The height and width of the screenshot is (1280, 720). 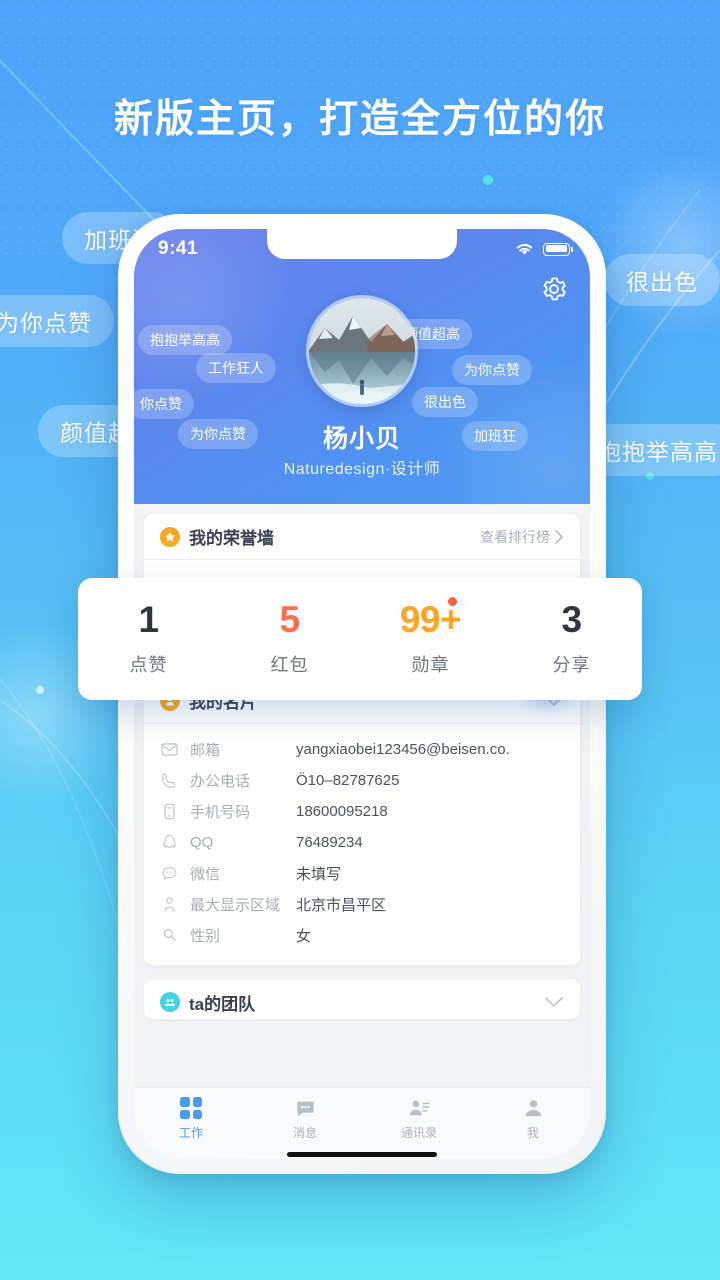 I want to click on stat-value: 3, so click(x=571, y=619).